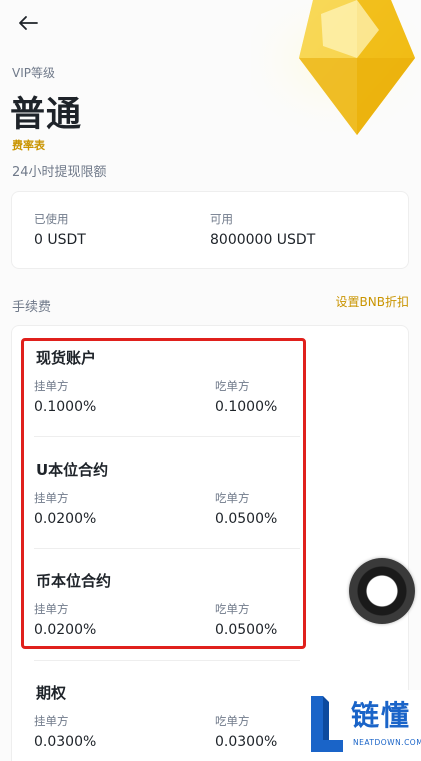  I want to click on used-value: 0 USDT, so click(60, 240).